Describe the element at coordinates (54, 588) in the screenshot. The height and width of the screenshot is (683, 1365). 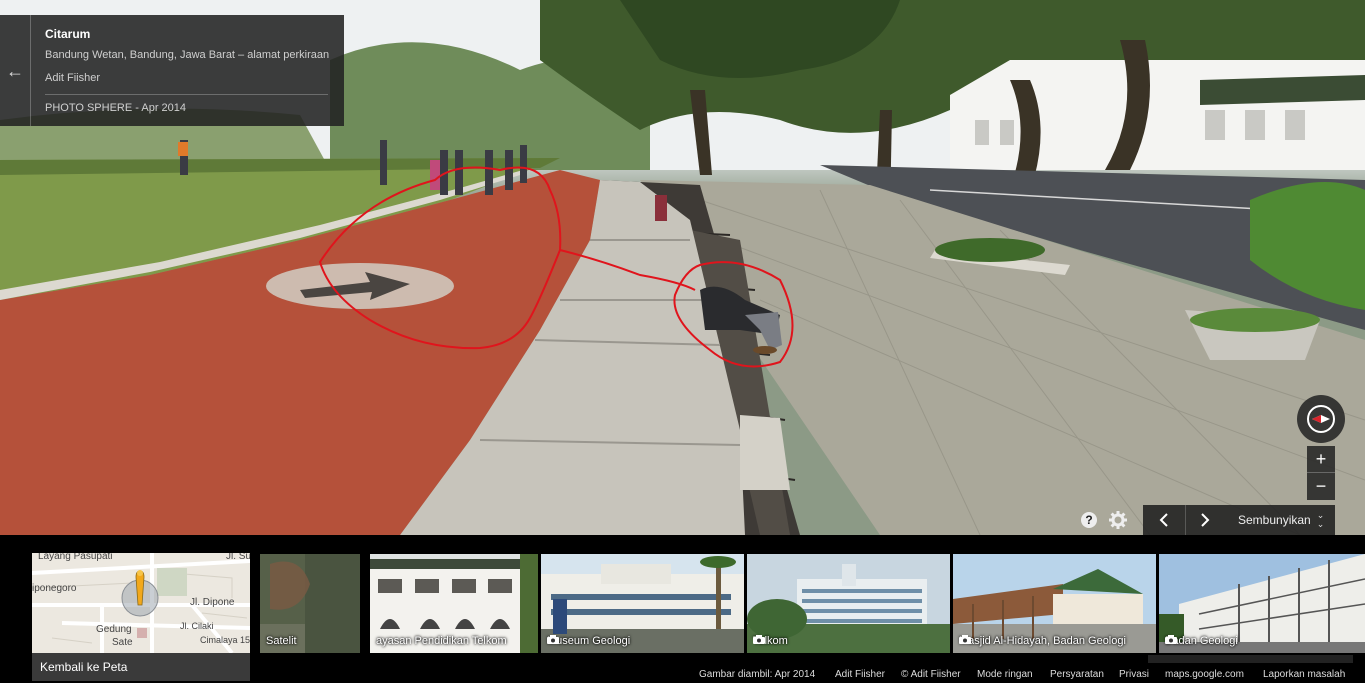
I see `map-label: iponegoro` at that location.